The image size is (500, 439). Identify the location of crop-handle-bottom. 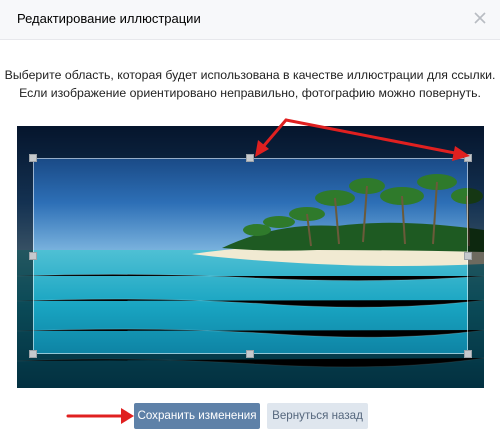
(250, 354).